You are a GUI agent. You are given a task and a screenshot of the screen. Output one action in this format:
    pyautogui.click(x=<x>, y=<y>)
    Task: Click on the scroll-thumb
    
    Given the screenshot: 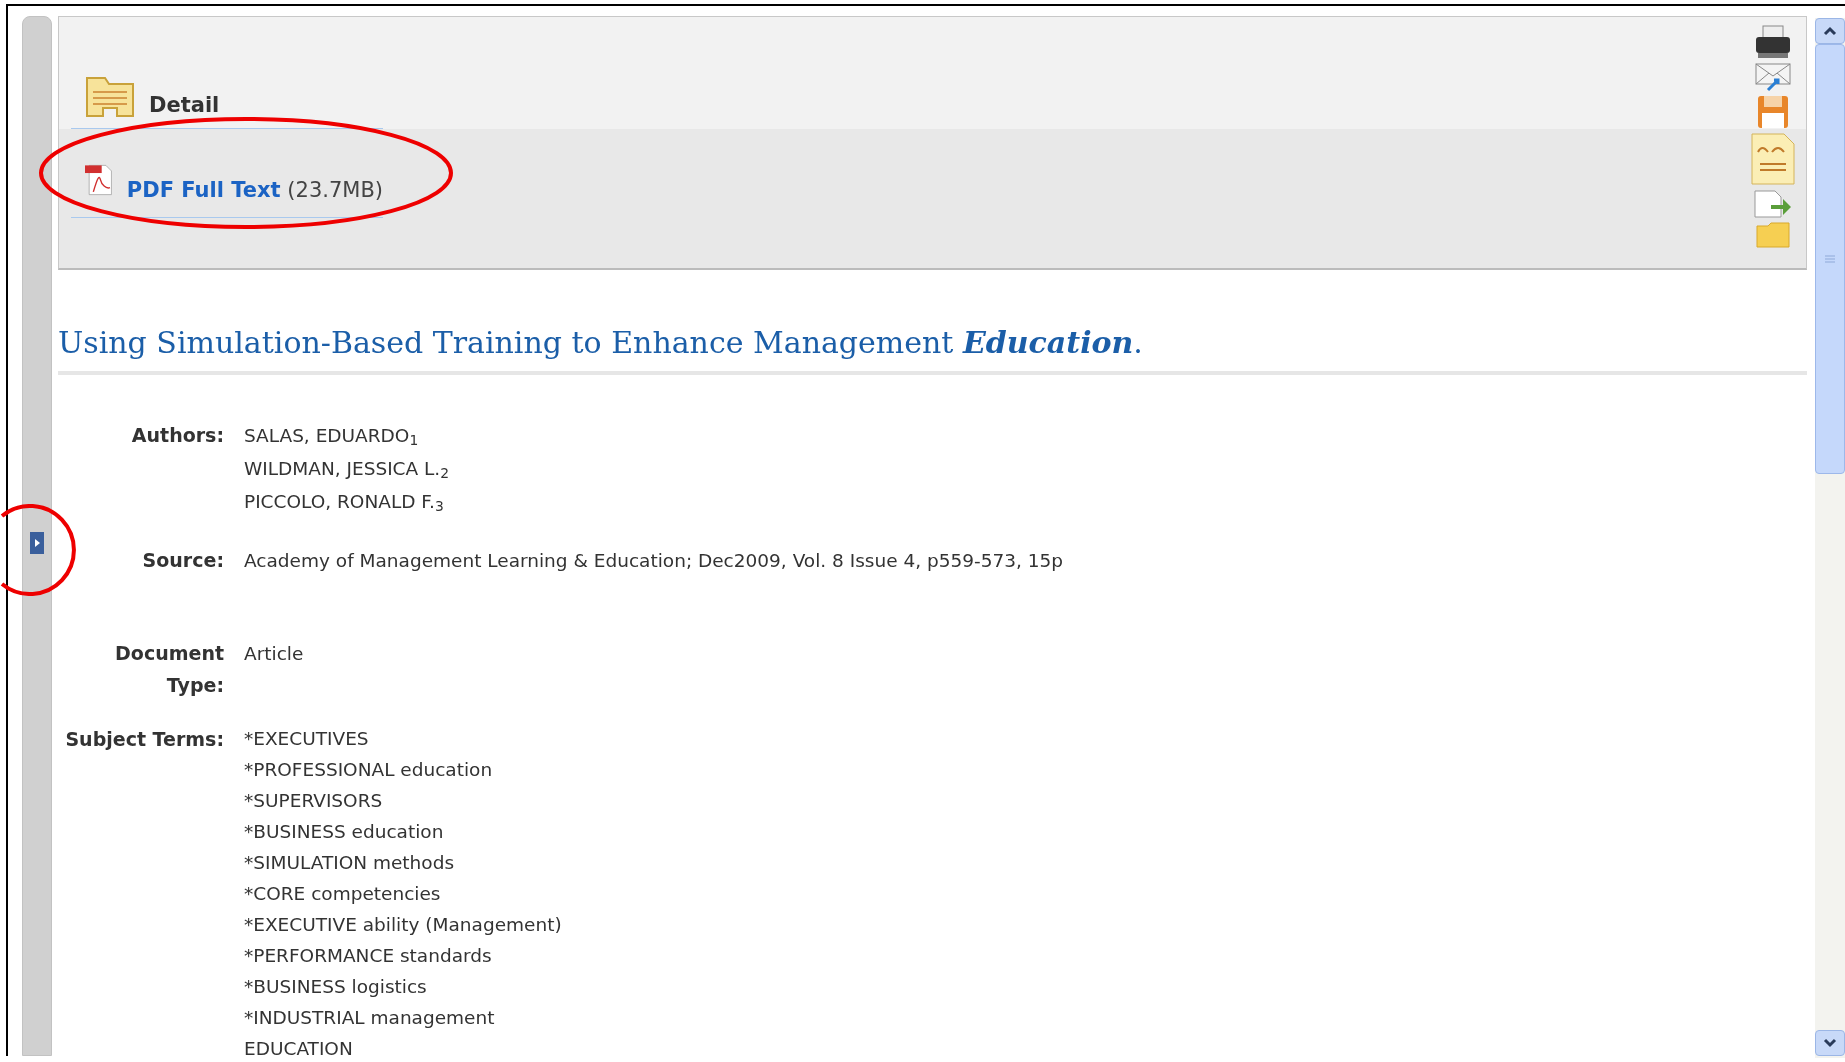 What is the action you would take?
    pyautogui.click(x=1830, y=259)
    